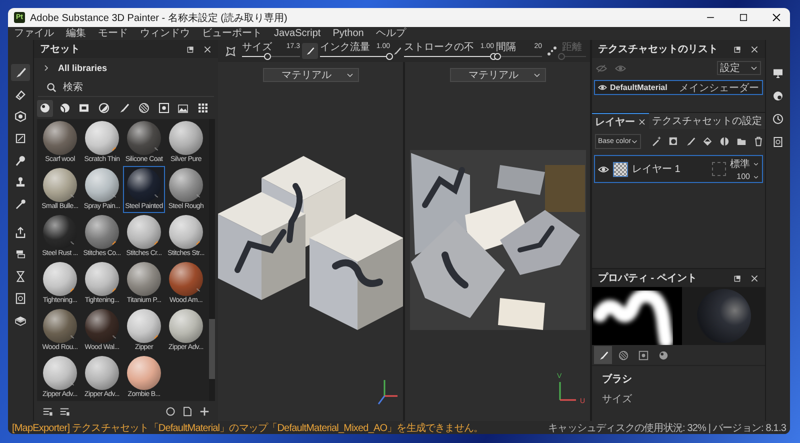  What do you see at coordinates (20, 94) in the screenshot?
I see `eraser-icon` at bounding box center [20, 94].